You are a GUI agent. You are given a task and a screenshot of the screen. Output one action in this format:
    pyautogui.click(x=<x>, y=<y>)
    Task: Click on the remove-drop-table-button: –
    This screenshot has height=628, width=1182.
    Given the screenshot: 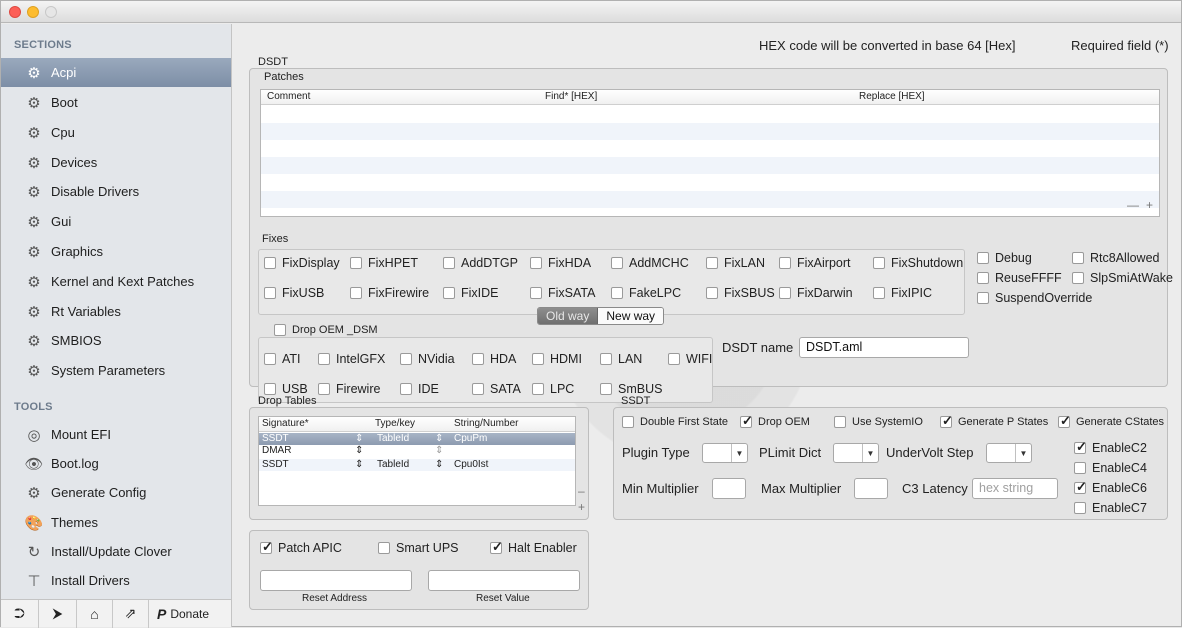 What is the action you would take?
    pyautogui.click(x=581, y=491)
    